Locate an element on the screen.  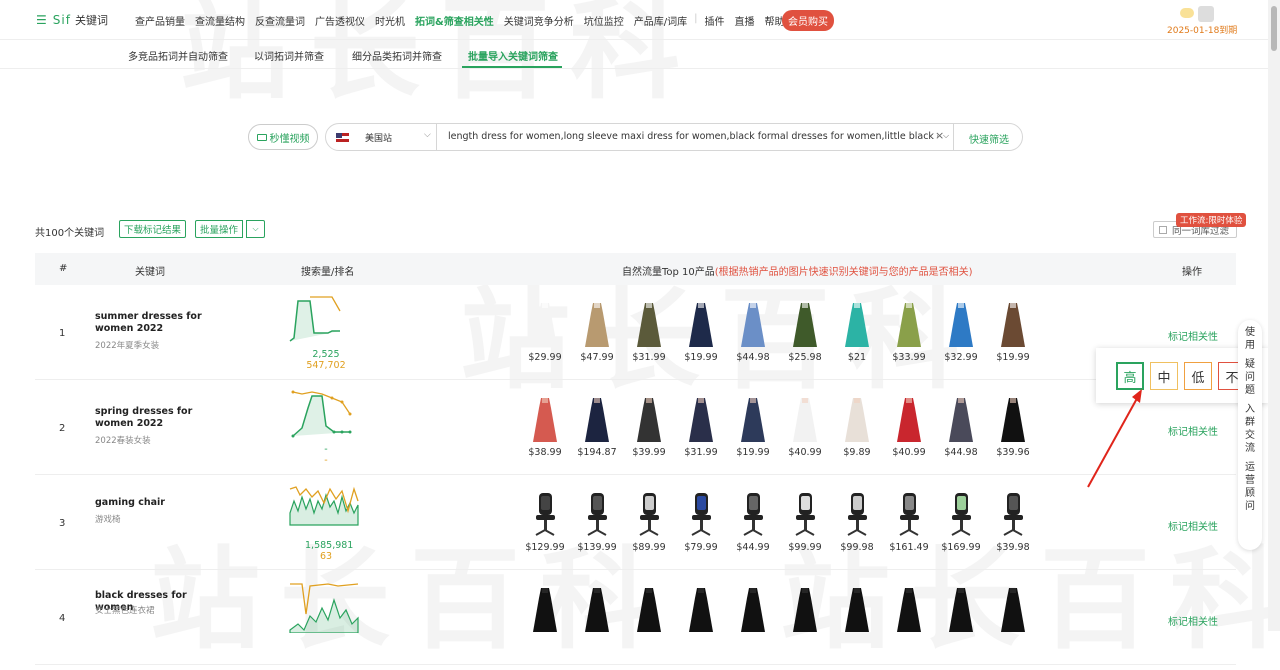
logo: ☰ Sif 关键词 is located at coordinates (72, 20).